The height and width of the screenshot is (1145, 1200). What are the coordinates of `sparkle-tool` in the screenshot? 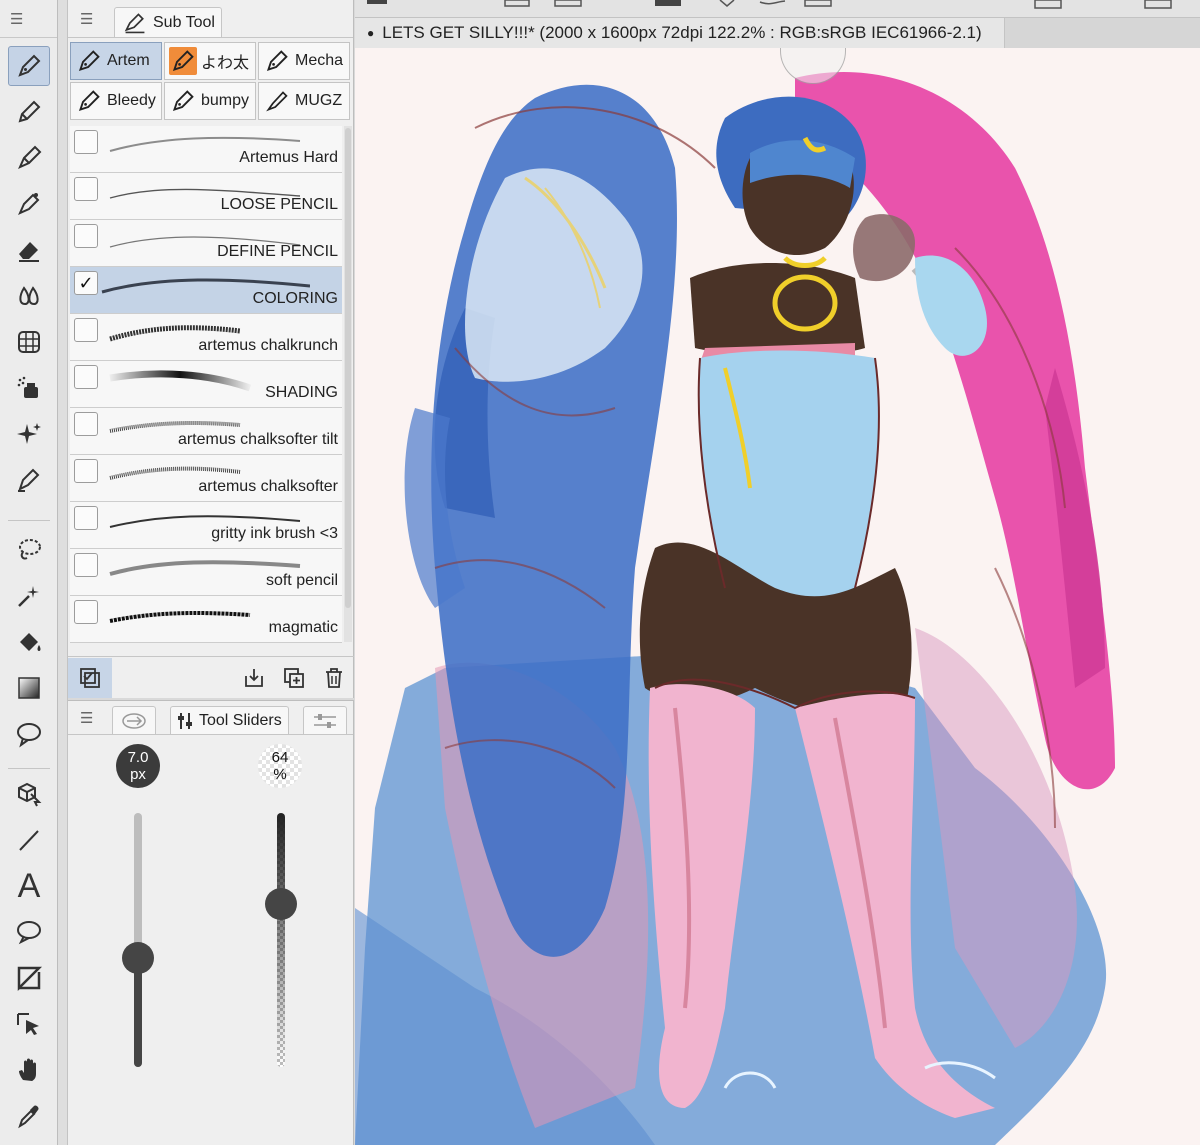 It's located at (29, 434).